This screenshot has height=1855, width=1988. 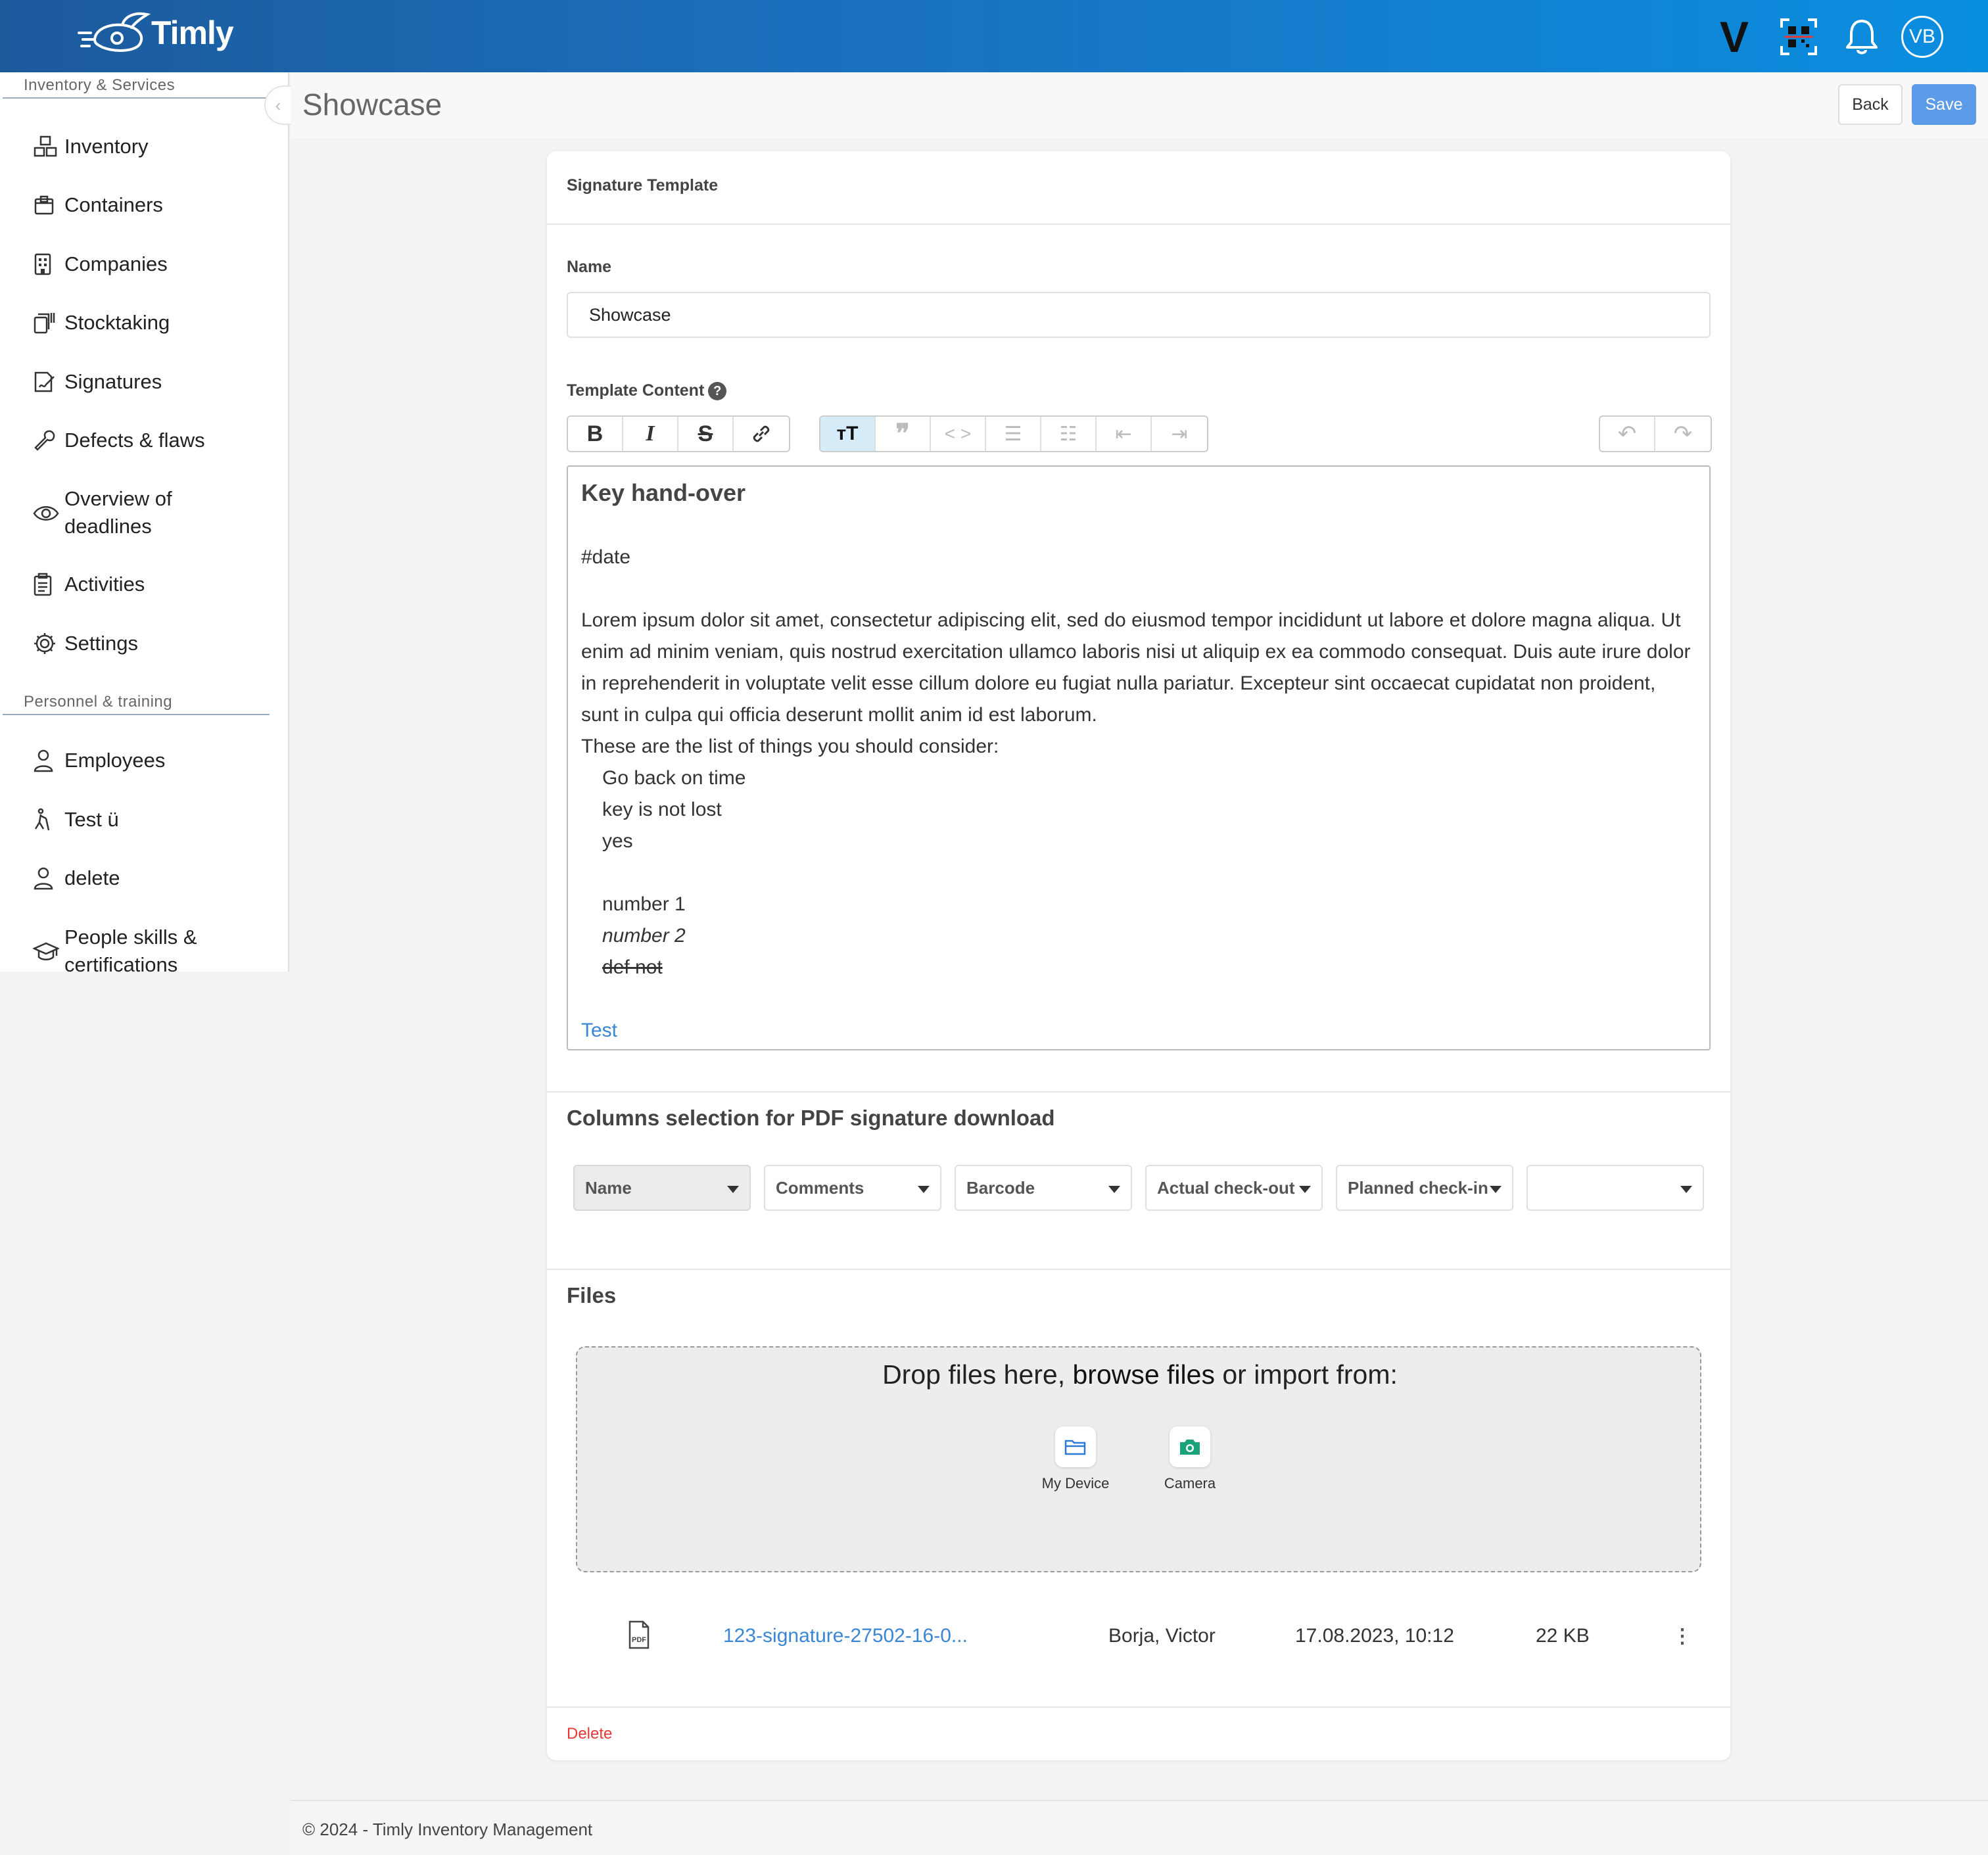 I want to click on user-avatar: VB, so click(x=1922, y=37).